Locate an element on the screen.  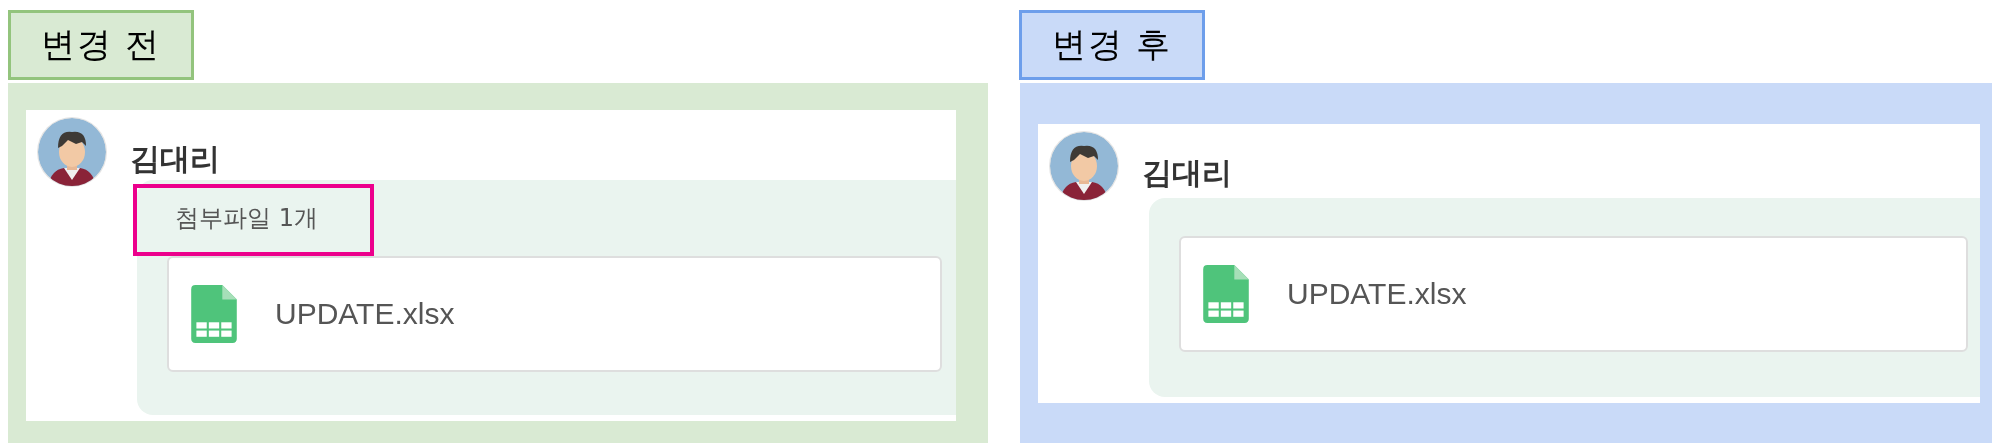
attachment-count: 첨부파일 1개 is located at coordinates (253, 220).